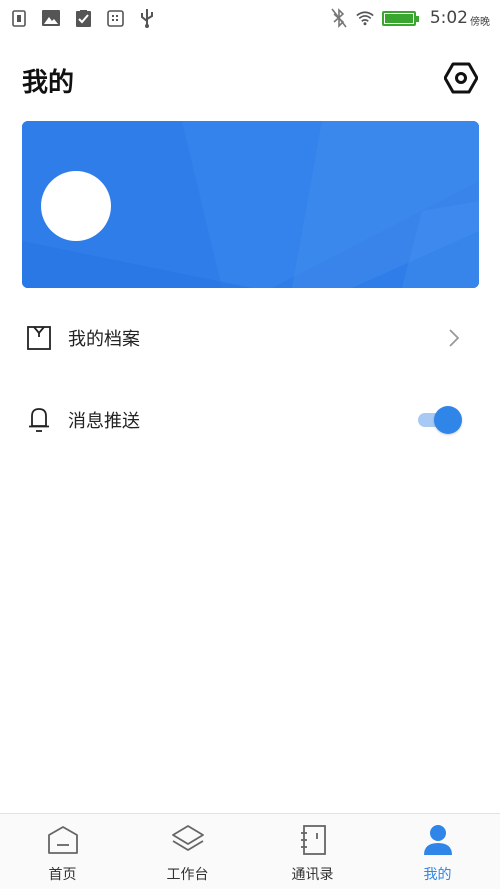 The height and width of the screenshot is (889, 500). I want to click on nav-label-home: 首页, so click(62, 875).